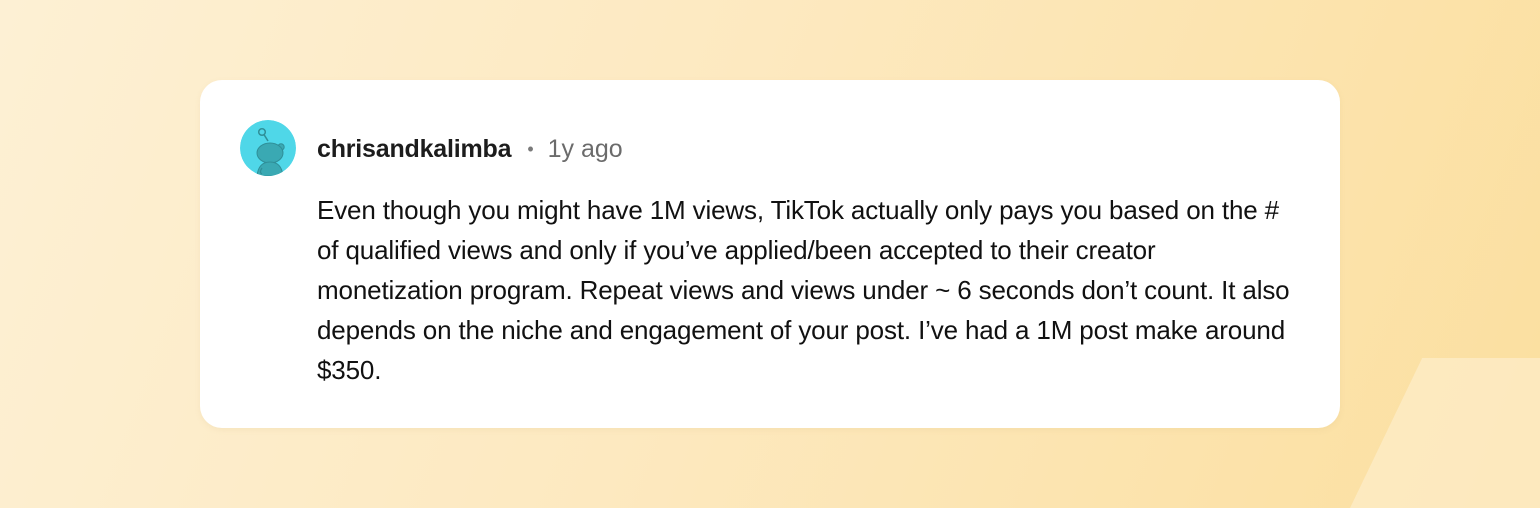 The width and height of the screenshot is (1540, 508). Describe the element at coordinates (414, 149) in the screenshot. I see `username-link: chrisandkalimba` at that location.